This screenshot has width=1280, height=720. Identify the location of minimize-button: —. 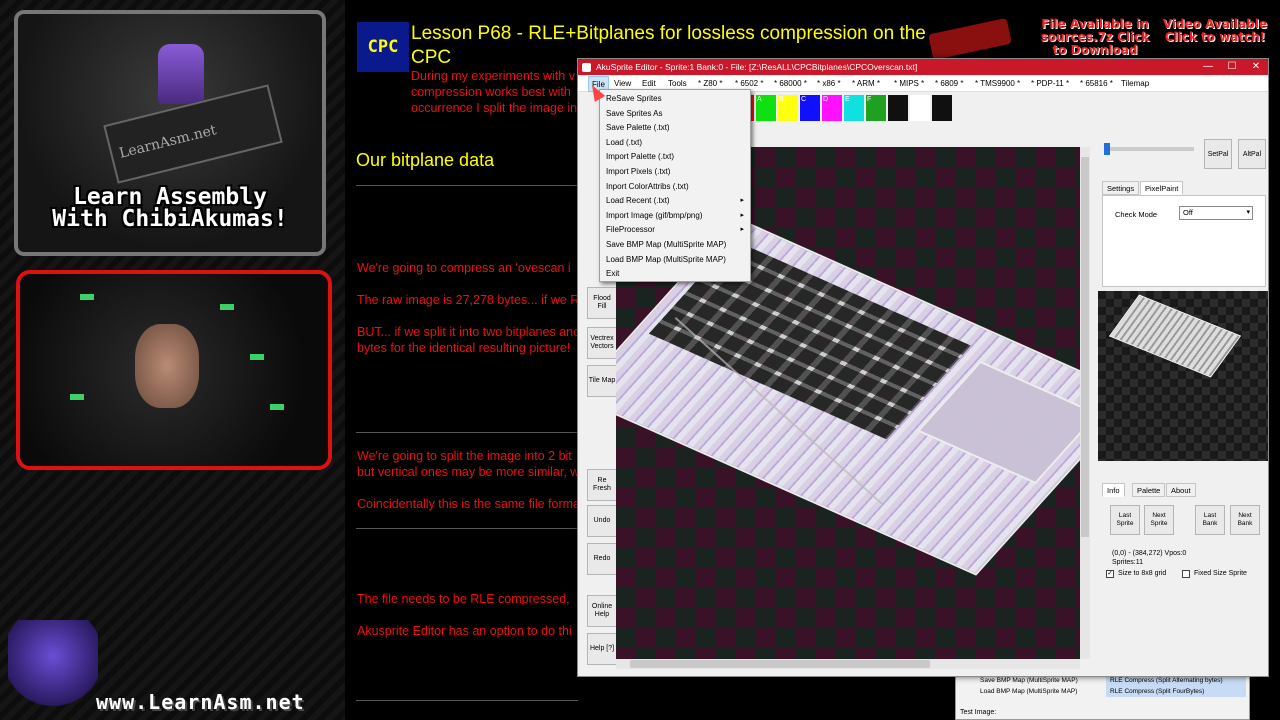
(1208, 67).